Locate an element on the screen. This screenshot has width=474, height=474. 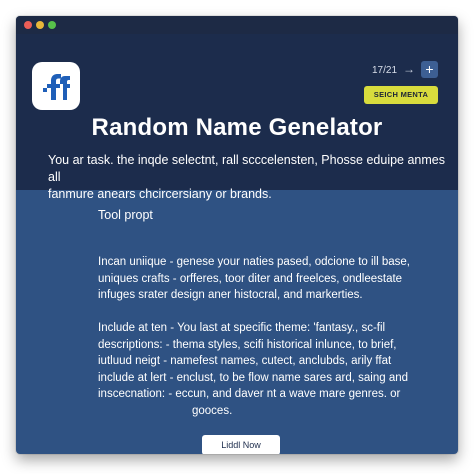
maximize-window-button is located at coordinates (52, 25).